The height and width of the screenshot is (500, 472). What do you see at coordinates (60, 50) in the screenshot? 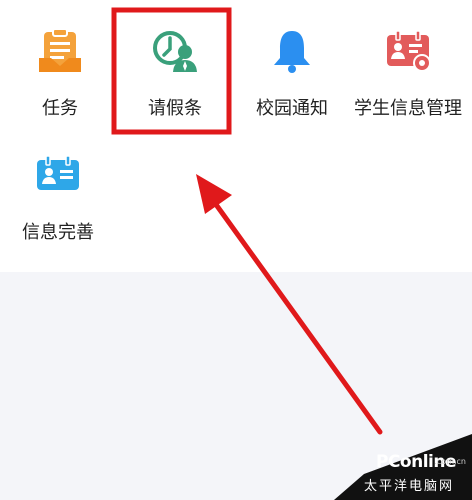
I see `task-clipboard-icon` at bounding box center [60, 50].